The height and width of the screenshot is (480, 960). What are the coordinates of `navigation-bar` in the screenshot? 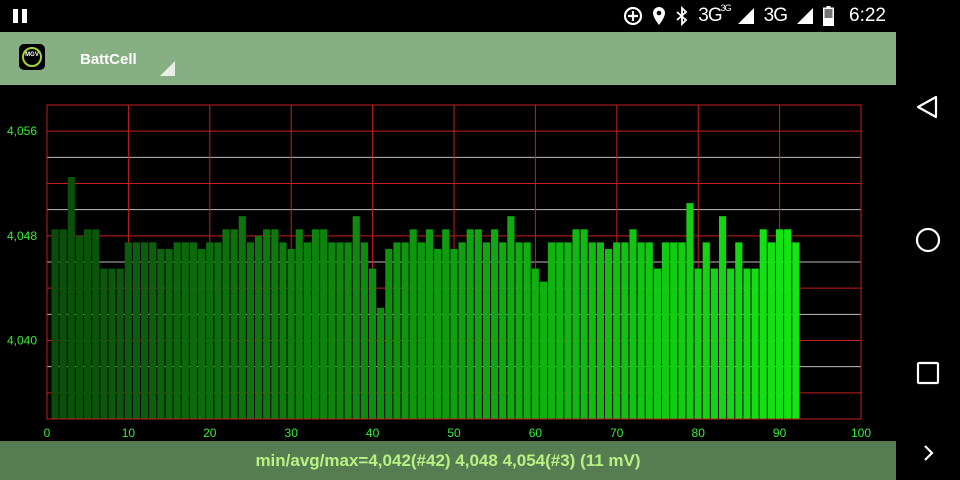 It's located at (928, 256).